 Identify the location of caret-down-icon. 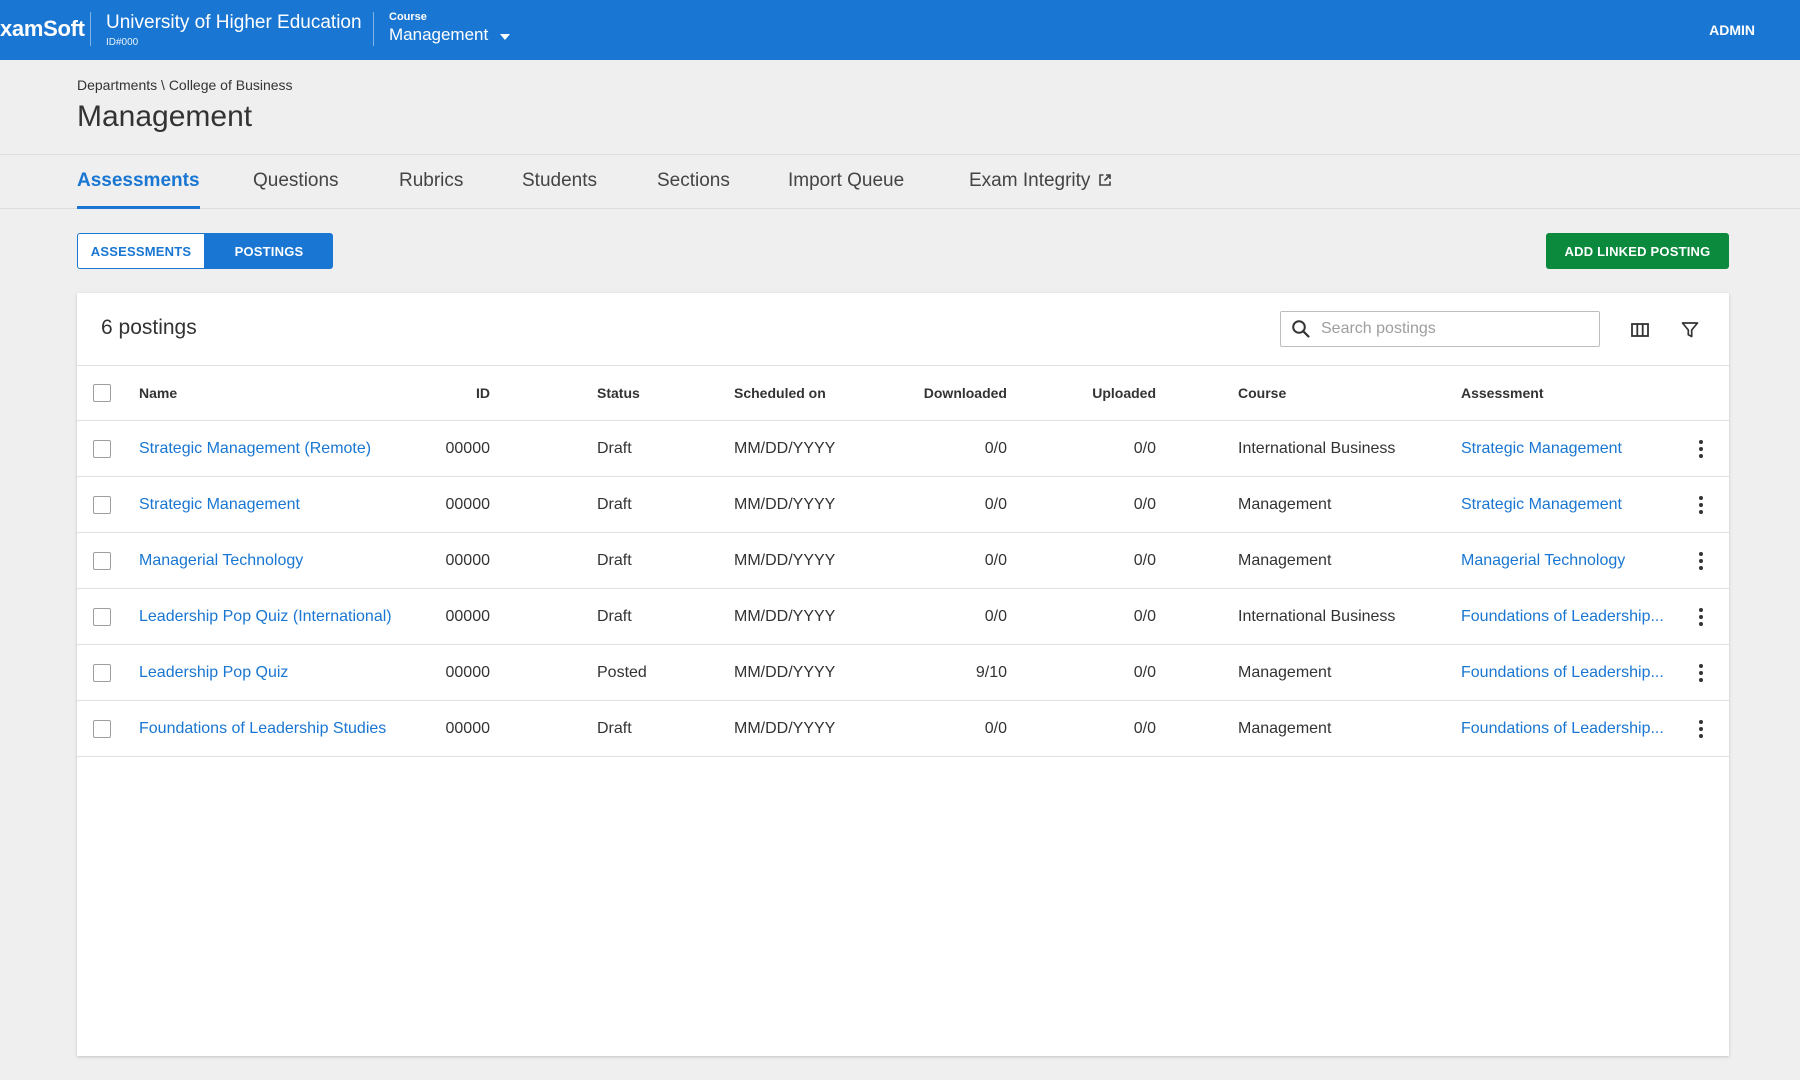
(505, 36).